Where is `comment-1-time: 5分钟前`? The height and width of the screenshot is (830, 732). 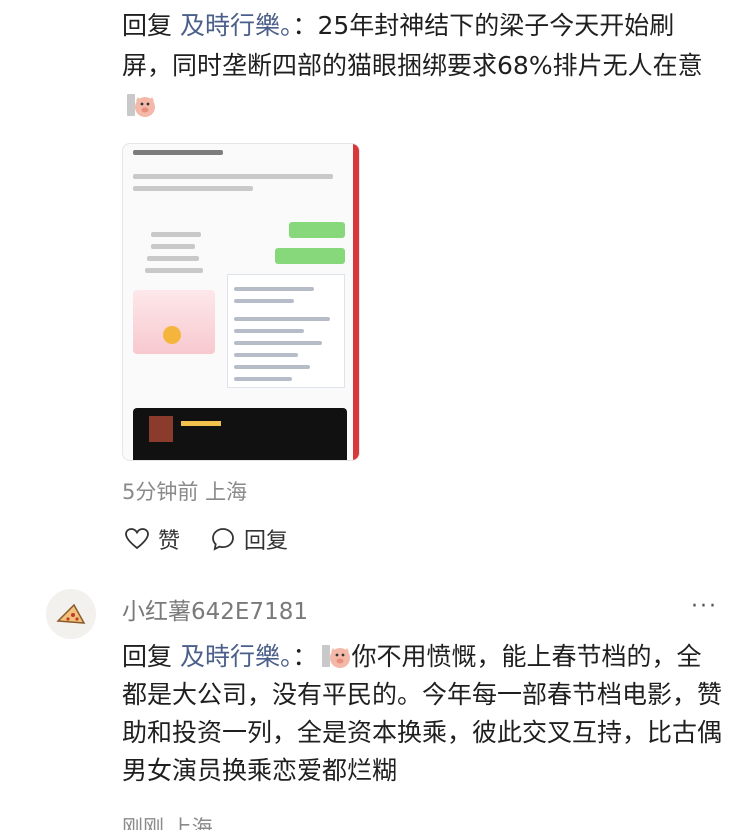
comment-1-time: 5分钟前 is located at coordinates (160, 492).